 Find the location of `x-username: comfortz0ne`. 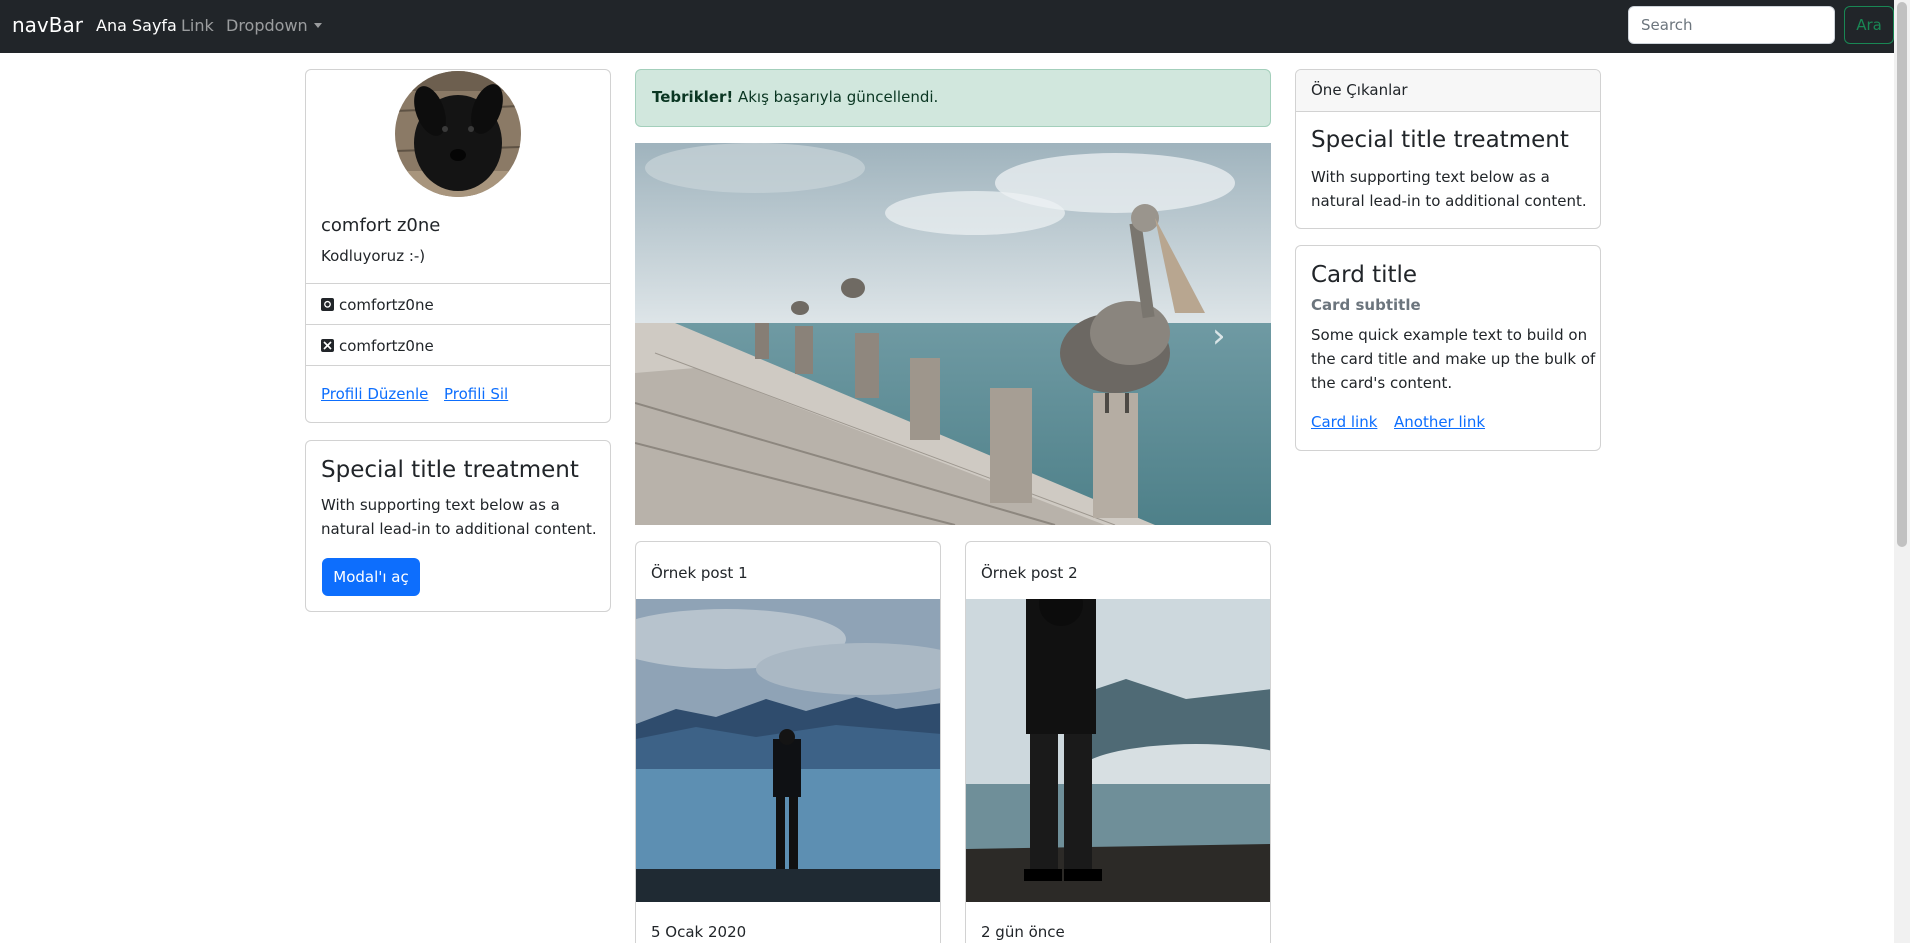

x-username: comfortz0ne is located at coordinates (386, 346).